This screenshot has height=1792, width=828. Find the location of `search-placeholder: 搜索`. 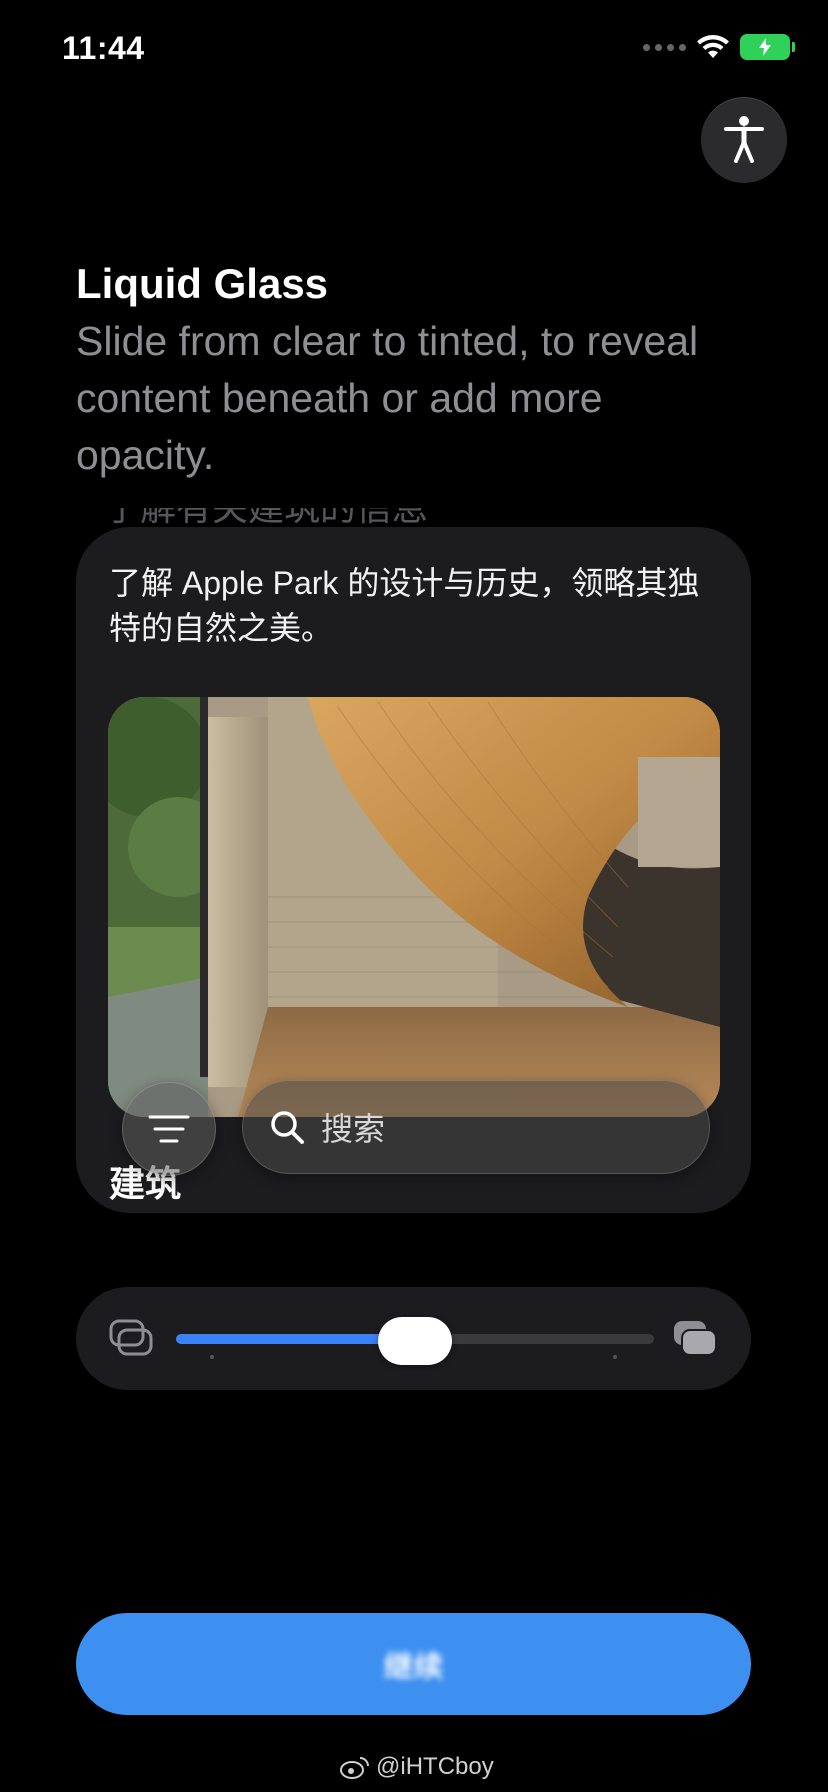

search-placeholder: 搜索 is located at coordinates (353, 1129).